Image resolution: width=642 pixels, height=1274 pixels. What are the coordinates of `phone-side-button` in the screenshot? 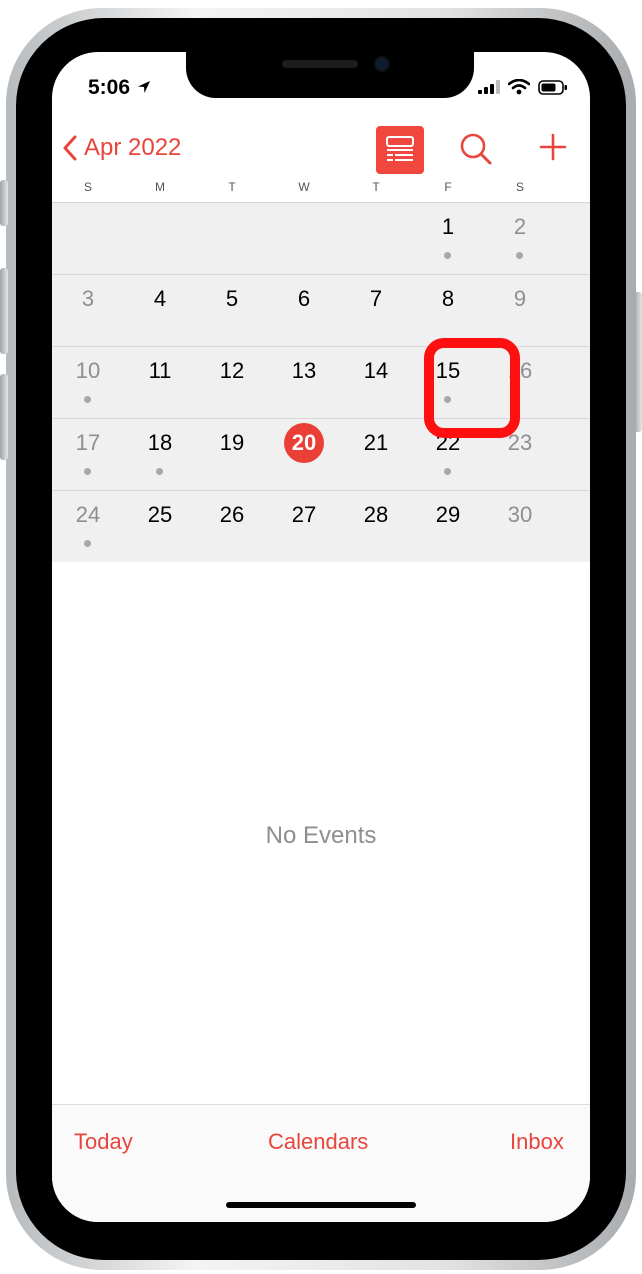 It's located at (4, 203).